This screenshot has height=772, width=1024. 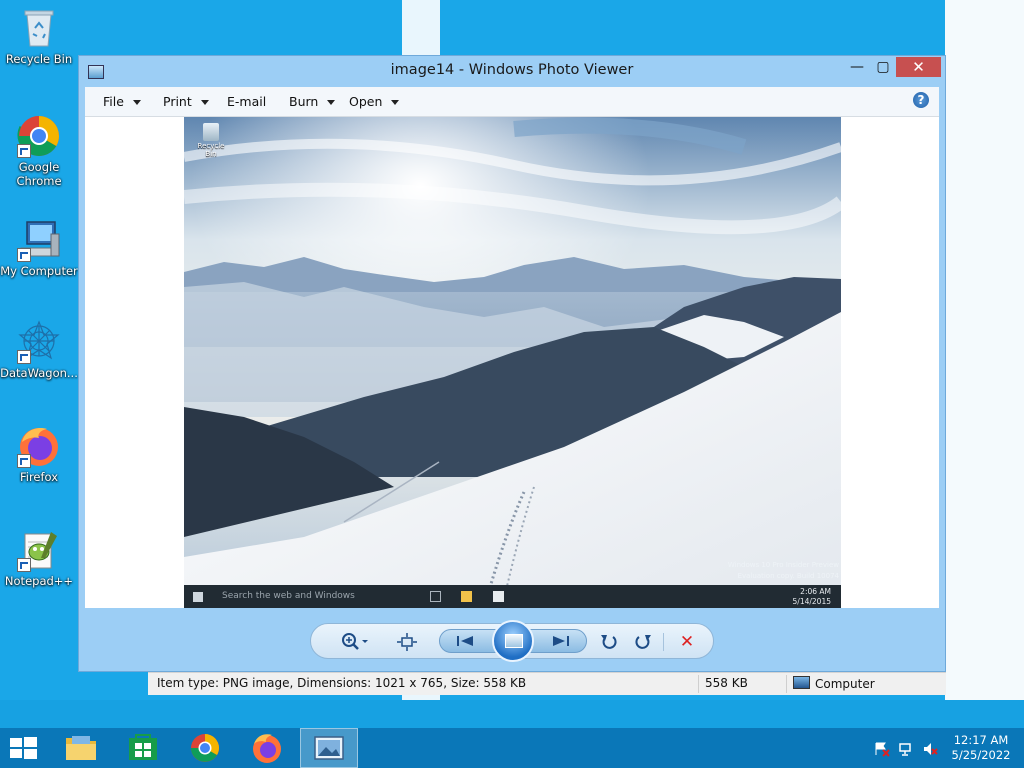 What do you see at coordinates (39, 477) in the screenshot?
I see `desktop-icon-label: Firefox` at bounding box center [39, 477].